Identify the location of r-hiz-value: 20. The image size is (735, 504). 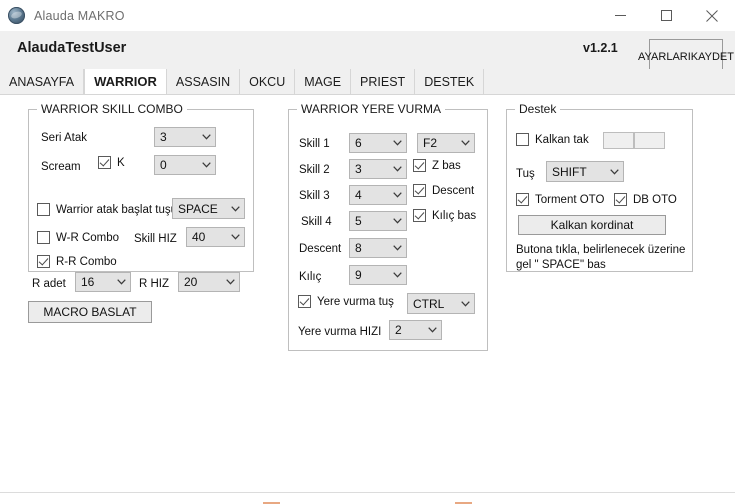
(191, 282).